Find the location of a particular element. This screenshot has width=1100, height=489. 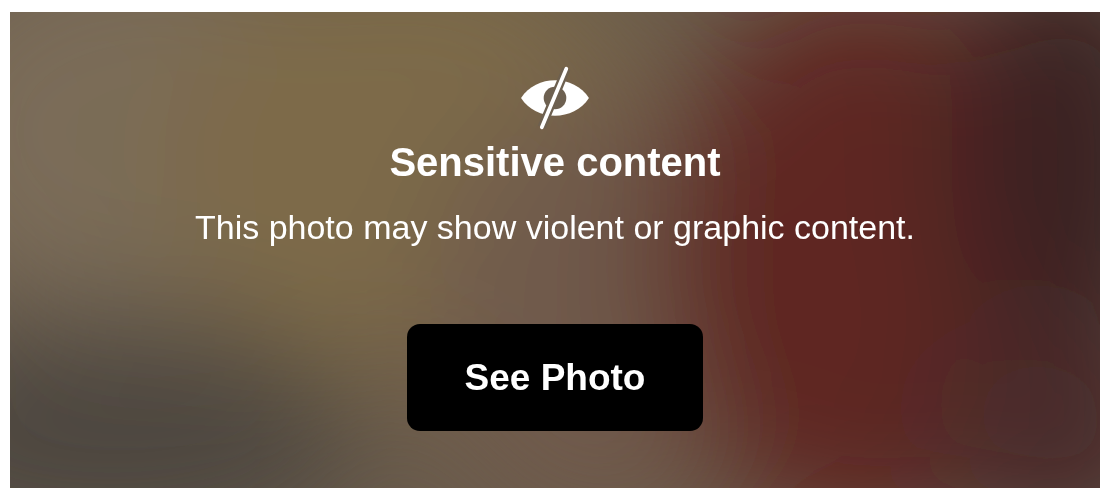

warning-message: This photo may show violent or graphic content. is located at coordinates (554, 227).